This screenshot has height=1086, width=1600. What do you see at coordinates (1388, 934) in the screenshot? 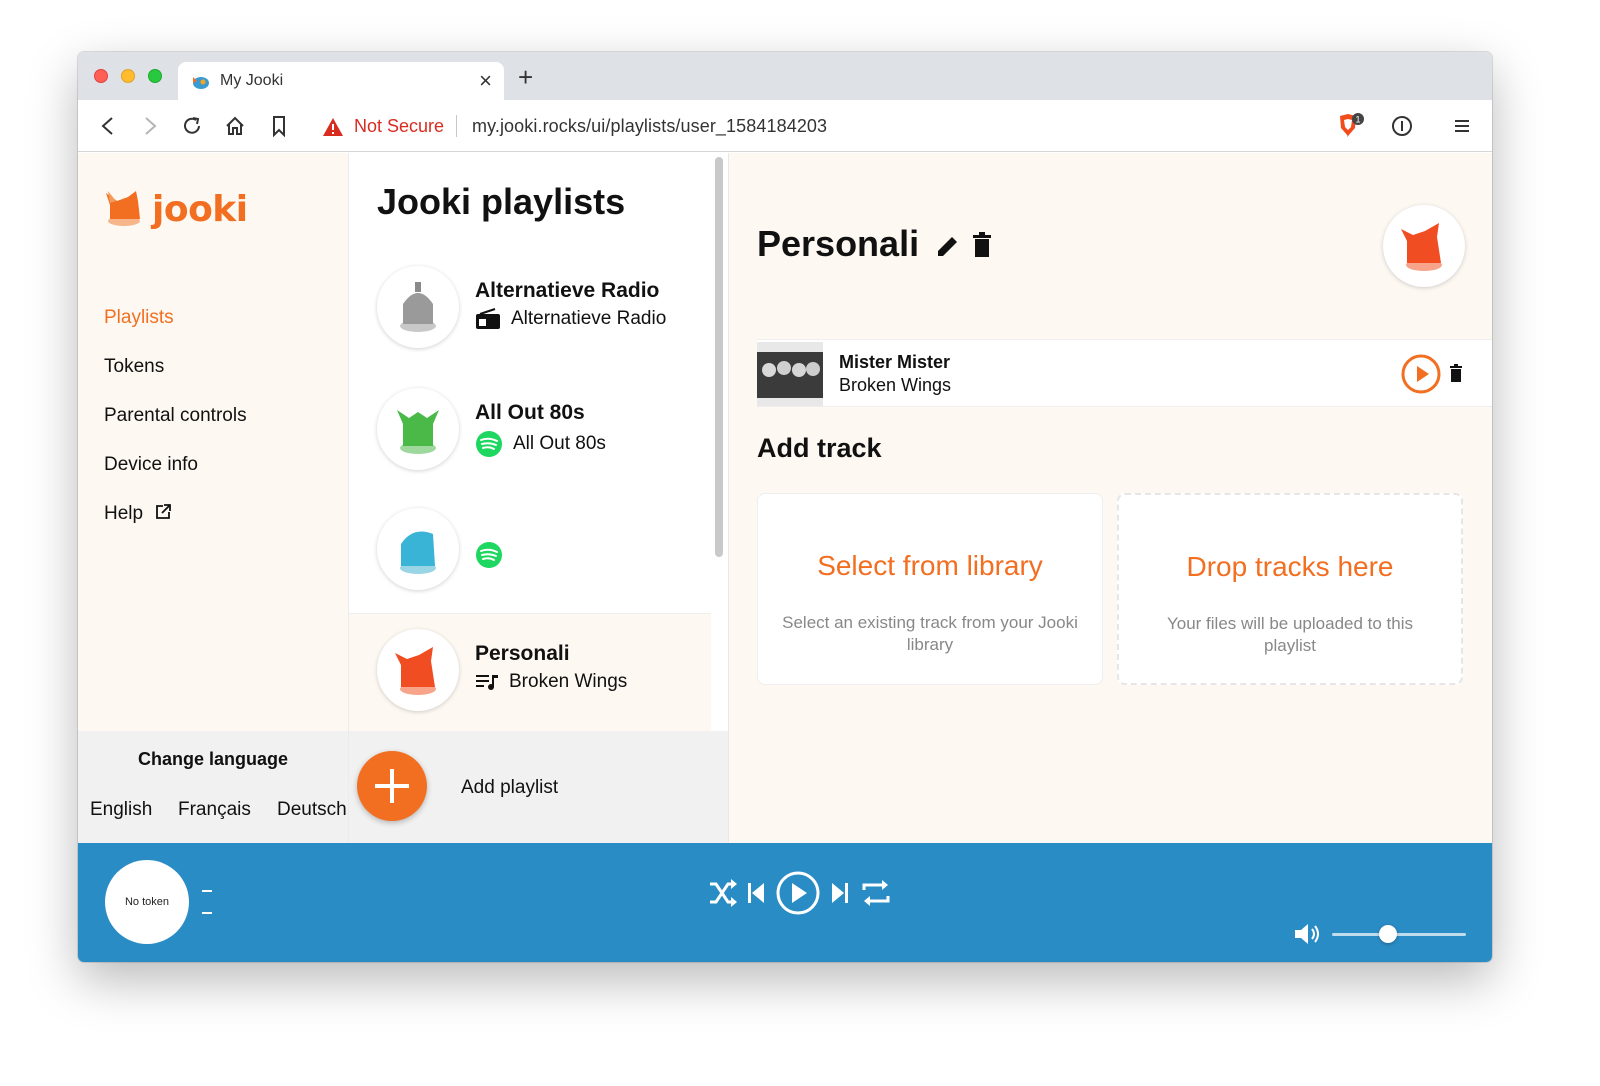
I see `volume-slider-knob` at bounding box center [1388, 934].